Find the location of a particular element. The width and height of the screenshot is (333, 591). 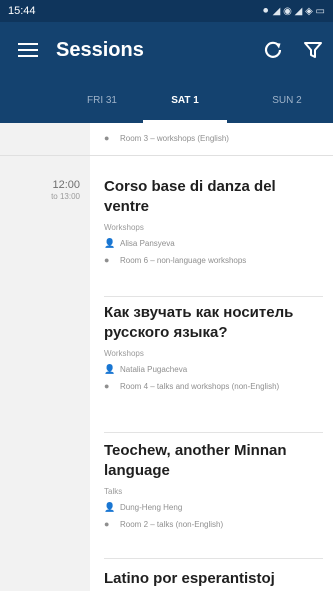

refresh-icon is located at coordinates (273, 49).